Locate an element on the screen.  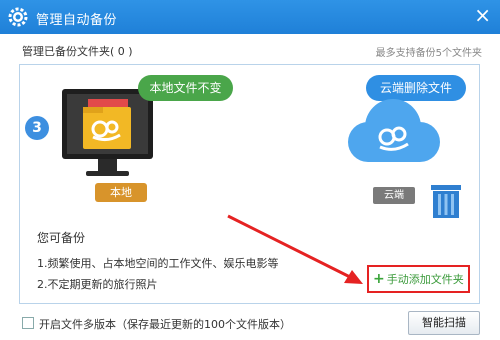
smart-scan-button: 智能扫描 is located at coordinates (444, 323).